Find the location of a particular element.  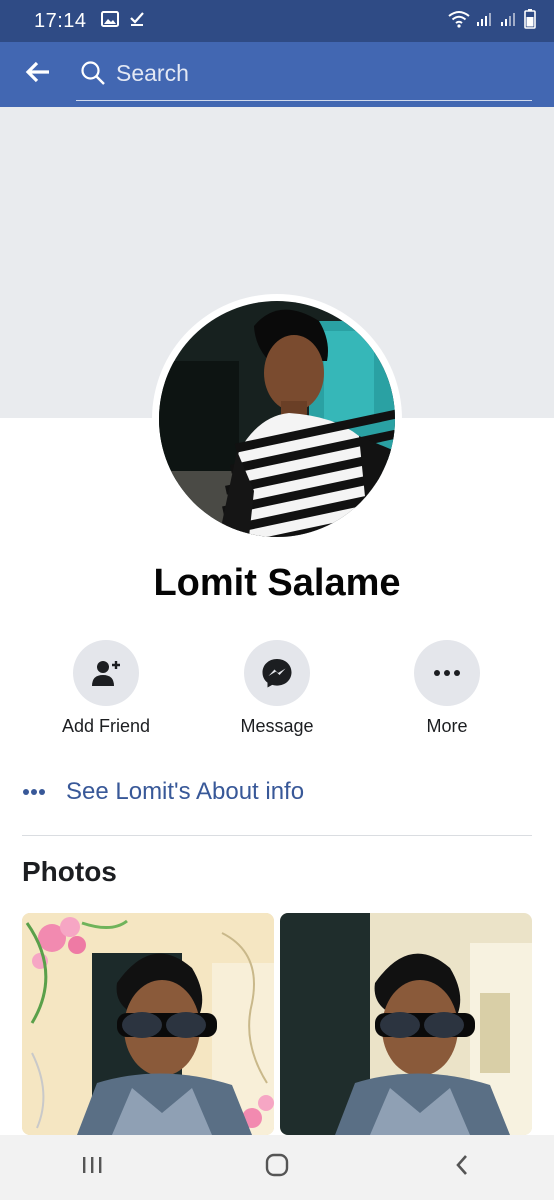

app-header is located at coordinates (277, 74).